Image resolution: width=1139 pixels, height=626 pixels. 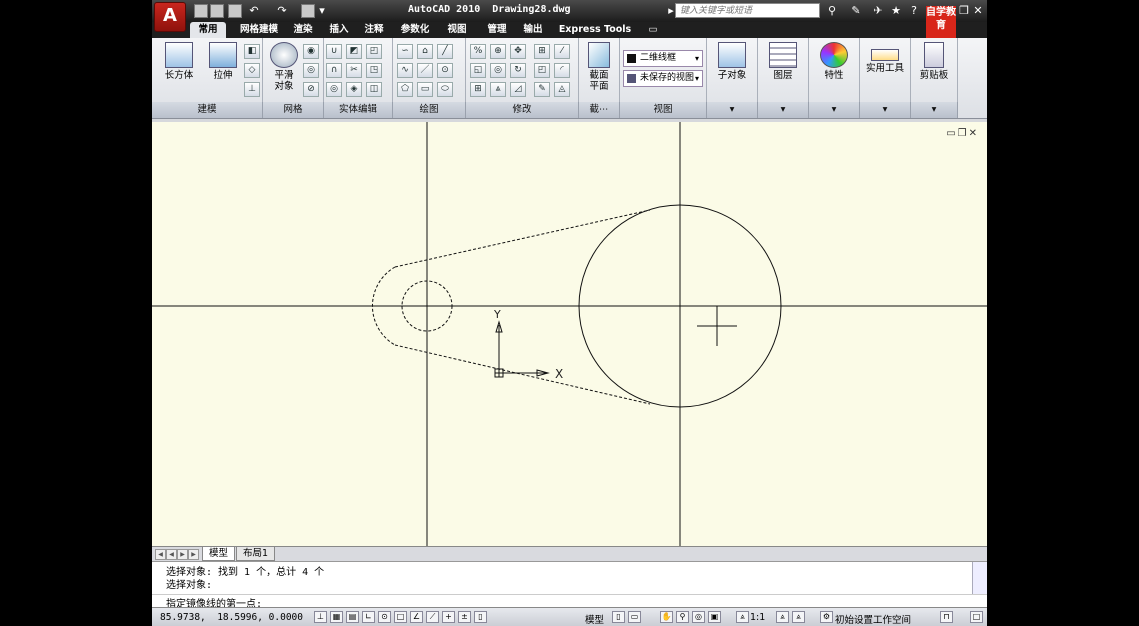 What do you see at coordinates (358, 110) in the screenshot?
I see `panel-solid-editing-title: 实体编辑` at bounding box center [358, 110].